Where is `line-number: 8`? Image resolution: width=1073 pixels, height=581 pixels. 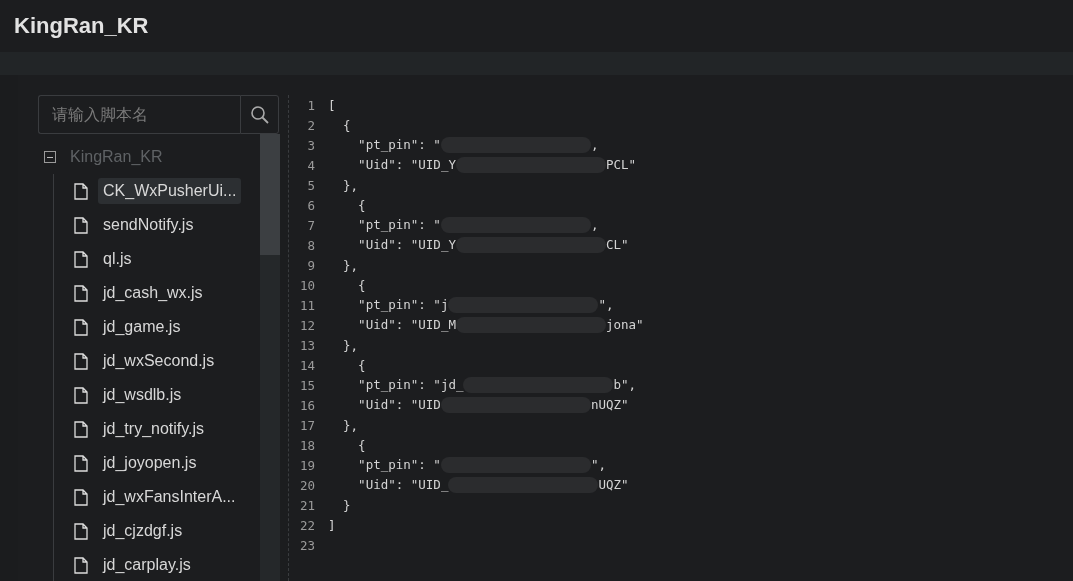 line-number: 8 is located at coordinates (310, 245).